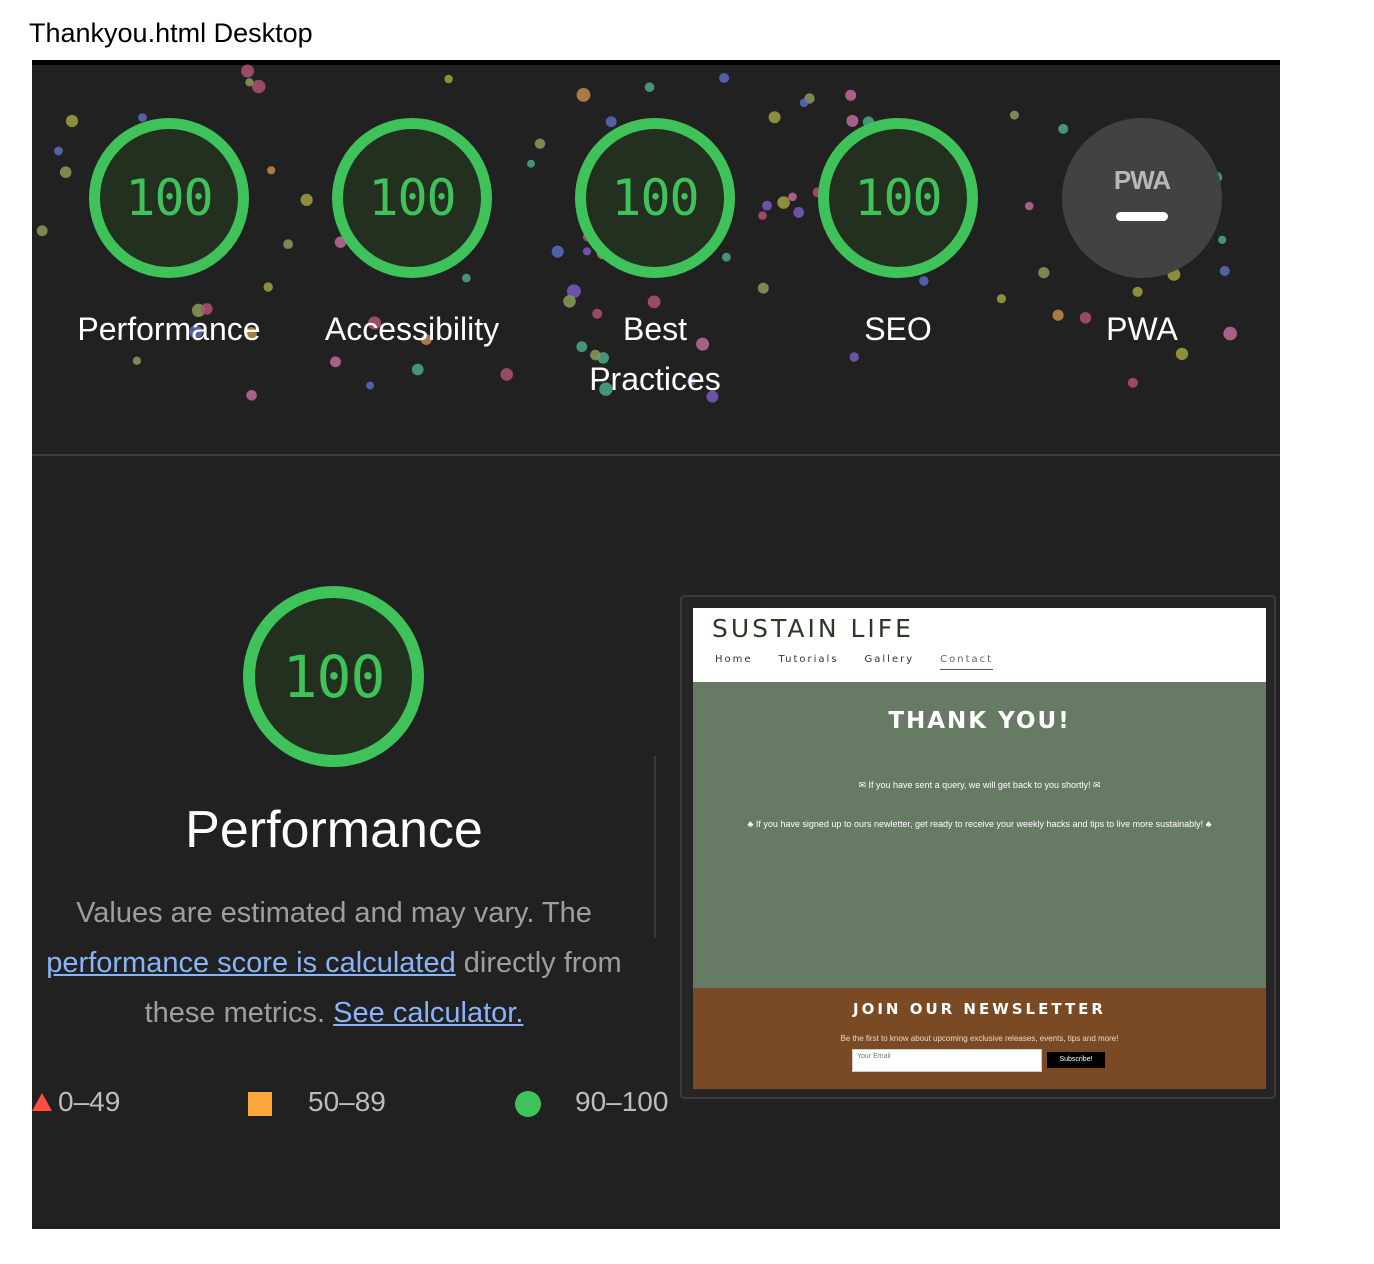 Image resolution: width=1374 pixels, height=1264 pixels. I want to click on label-seo: SEO, so click(898, 329).